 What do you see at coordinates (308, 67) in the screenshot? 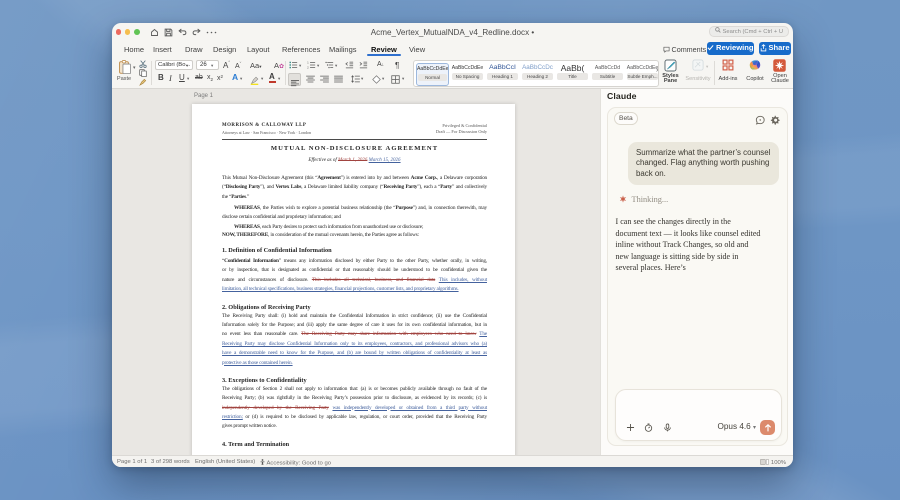
I see `svg-text: 2` at bounding box center [308, 67].